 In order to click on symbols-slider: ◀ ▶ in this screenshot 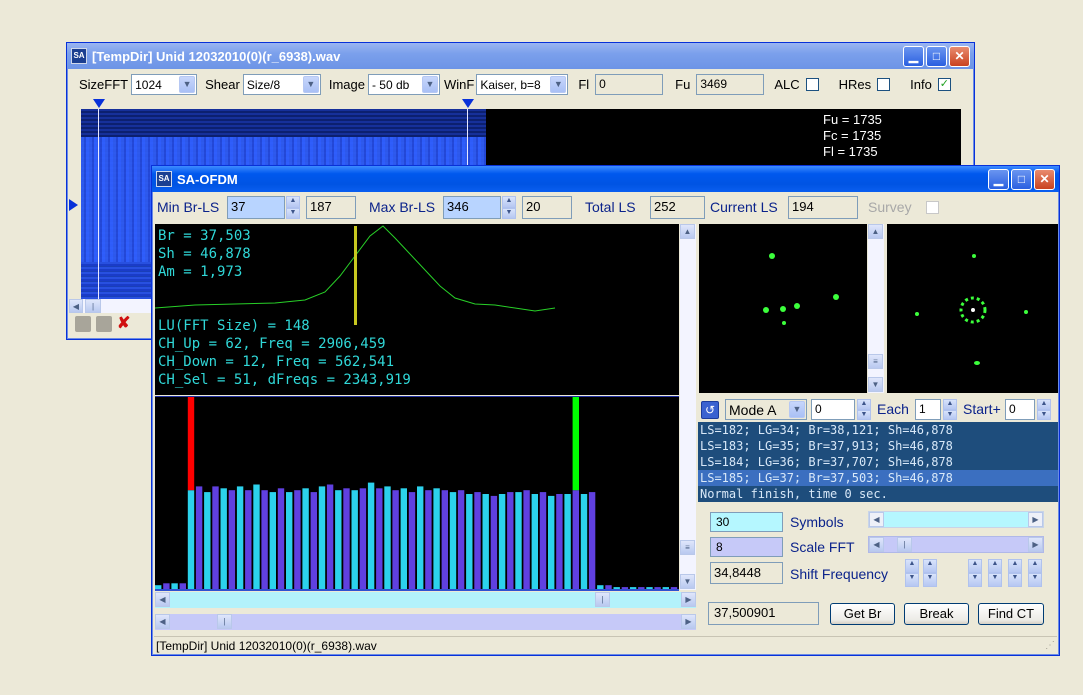, I will do `click(956, 519)`.